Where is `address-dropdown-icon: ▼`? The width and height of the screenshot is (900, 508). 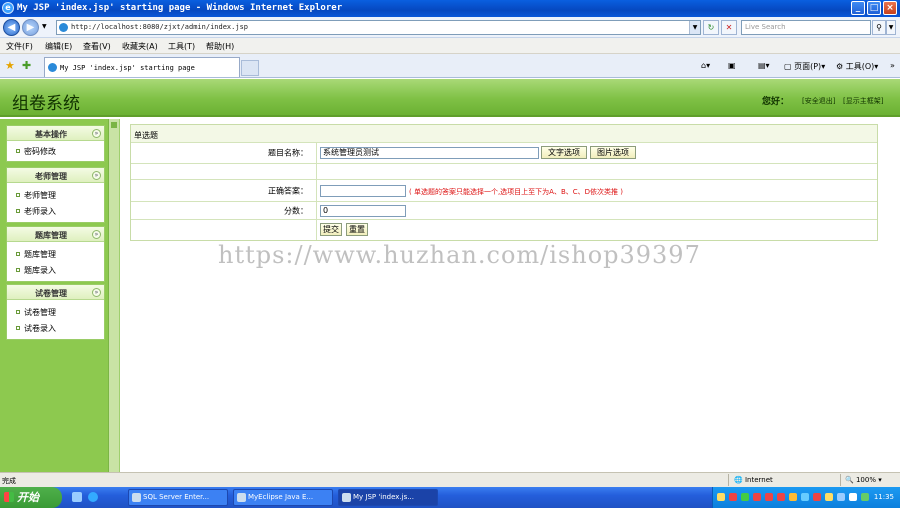
address-dropdown-icon: ▼ is located at coordinates (694, 27).